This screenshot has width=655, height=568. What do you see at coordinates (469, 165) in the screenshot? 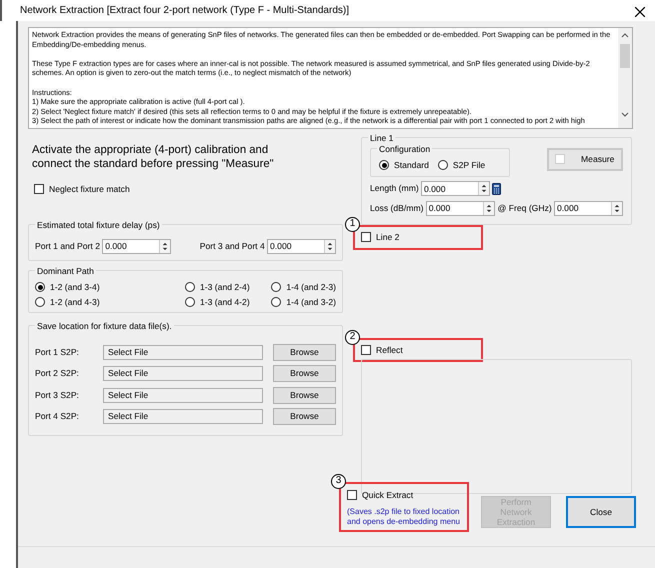
I see `radio-label: S2P File` at bounding box center [469, 165].